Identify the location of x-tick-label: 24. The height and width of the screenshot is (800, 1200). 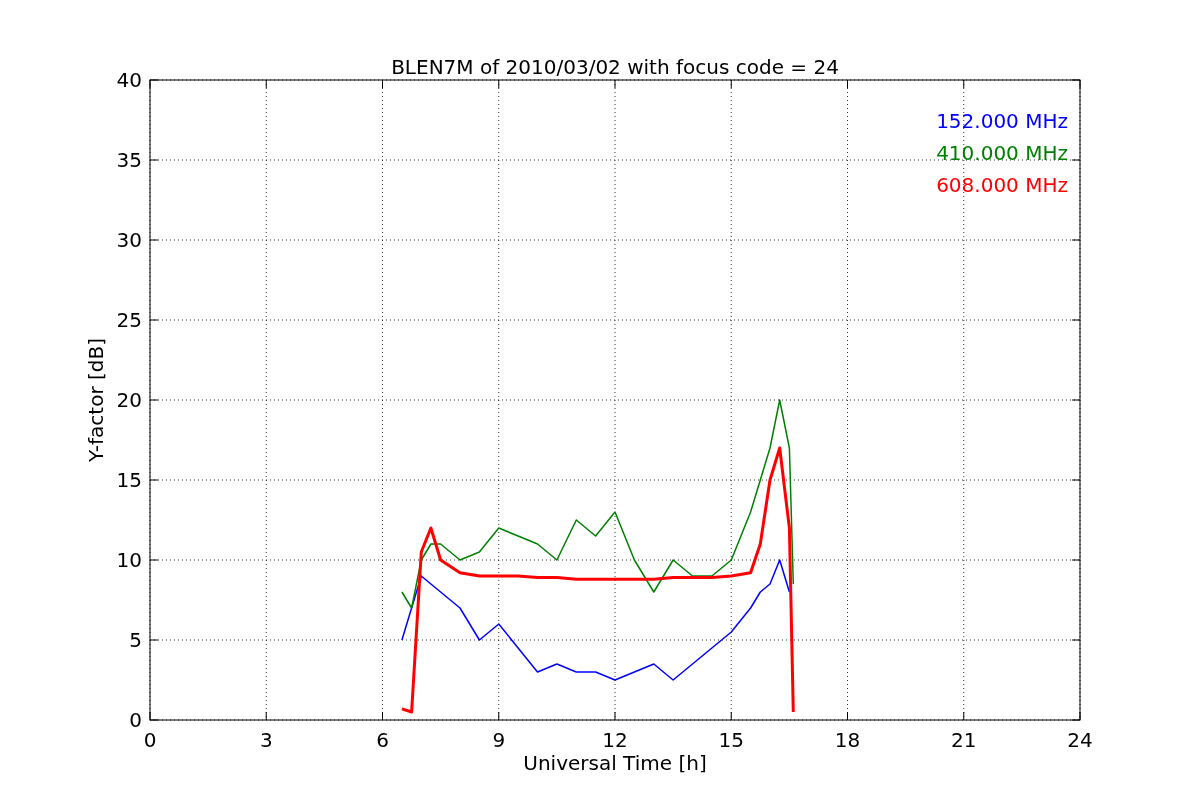
(1080, 740).